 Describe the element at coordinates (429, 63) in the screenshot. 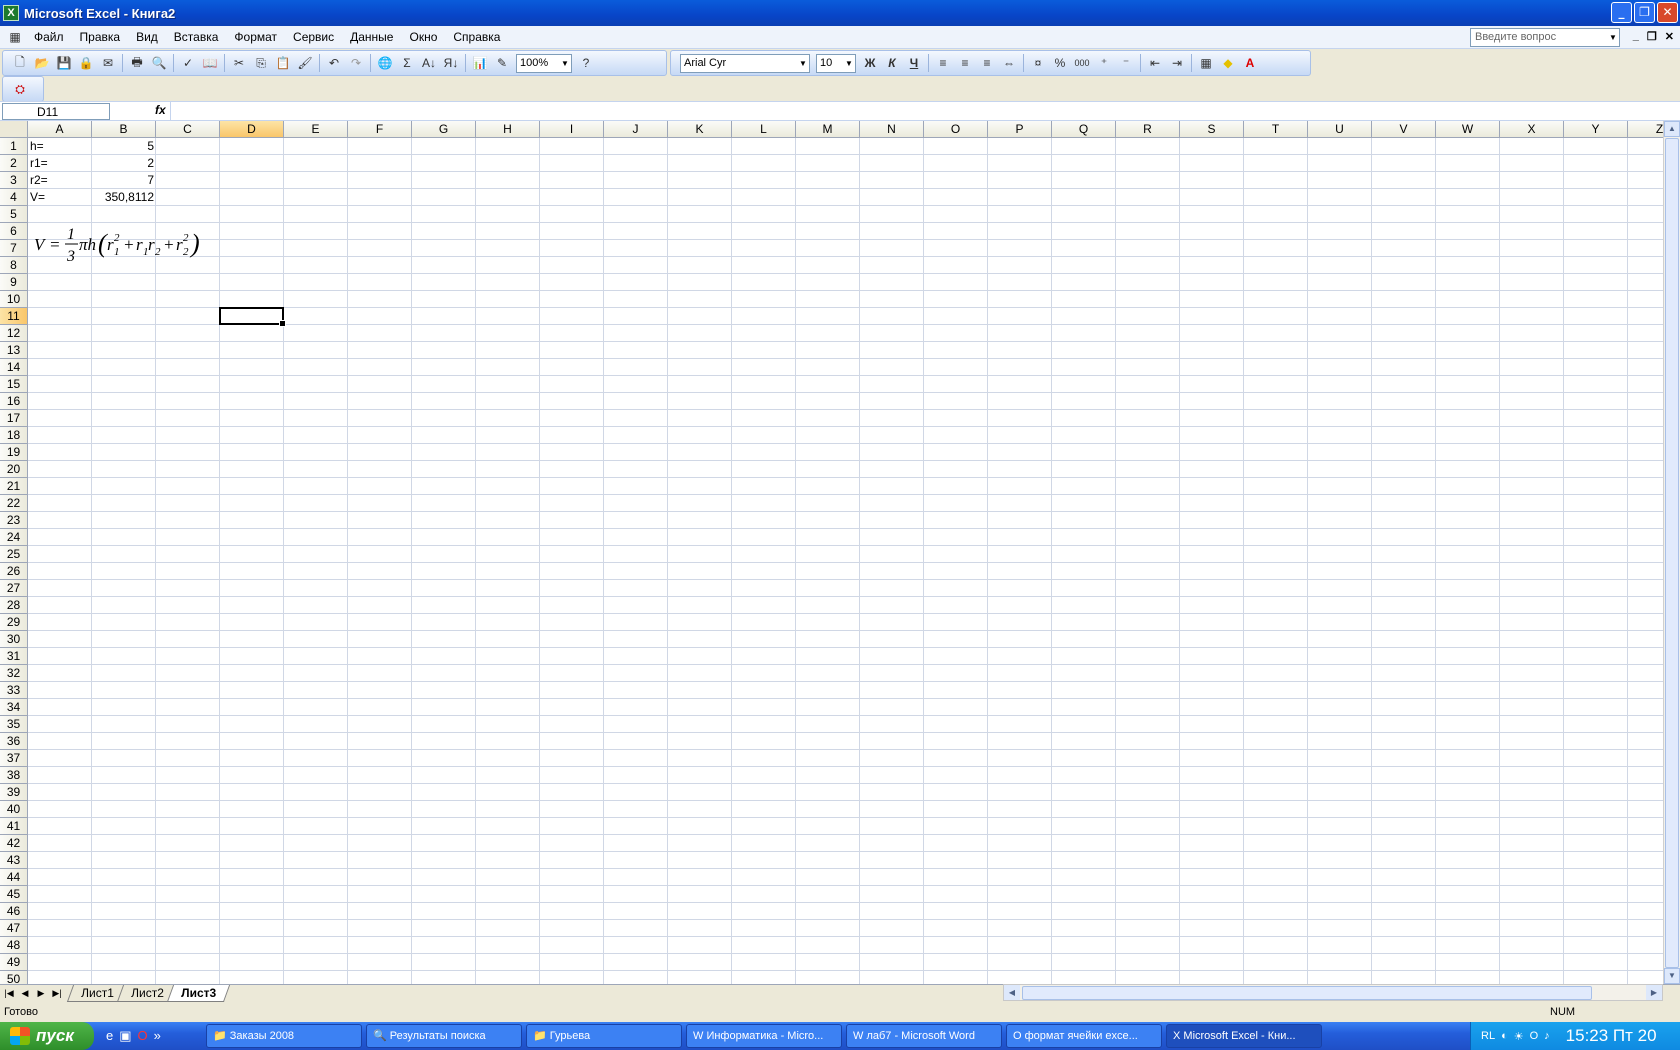

I see `sort-asc-icon: A↓` at that location.